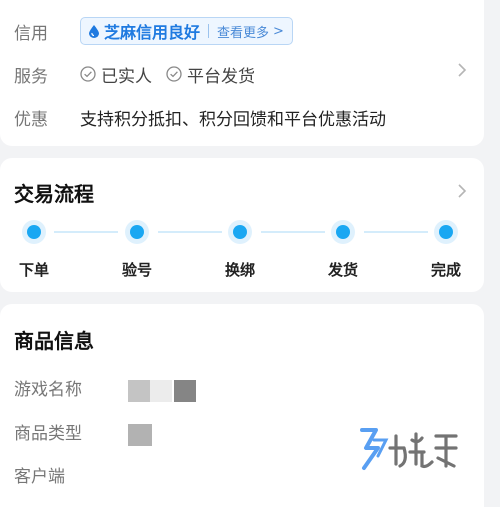 The image size is (500, 507). Describe the element at coordinates (243, 31) in the screenshot. I see `view-more-link: 查看更多` at that location.